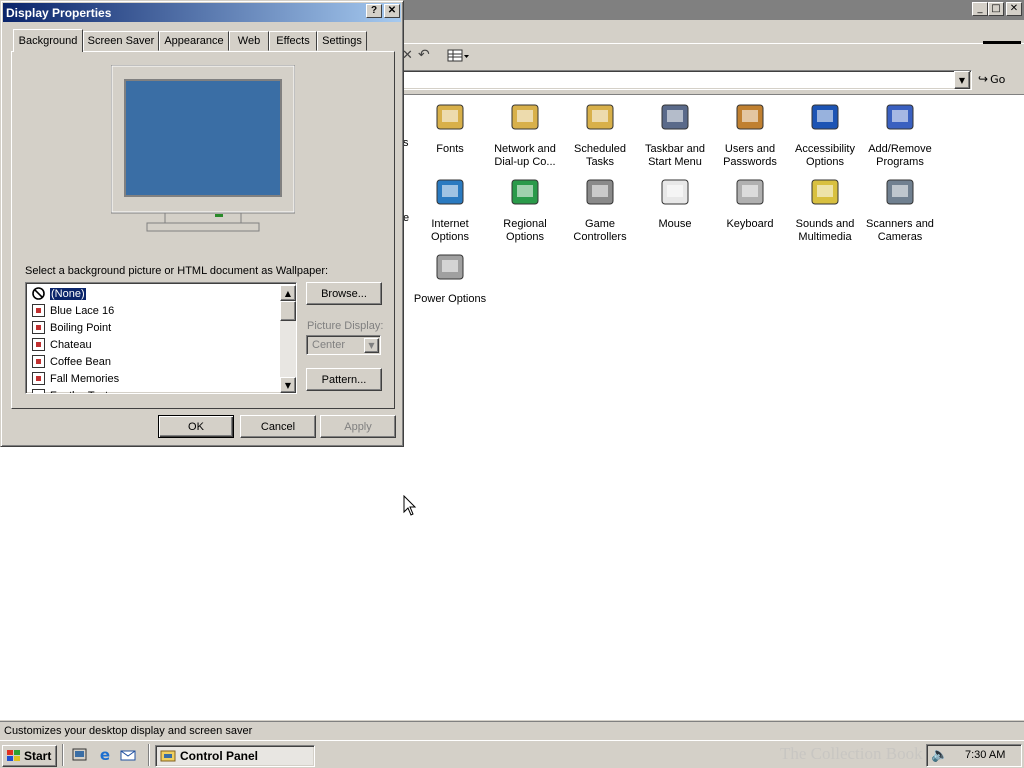  I want to click on tab-effects: Effects, so click(293, 41).